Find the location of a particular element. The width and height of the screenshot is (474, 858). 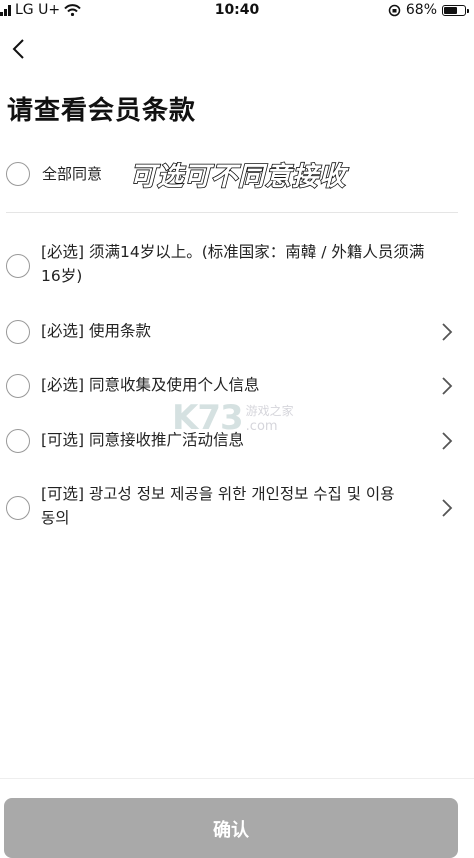

footer-divider is located at coordinates (237, 778).